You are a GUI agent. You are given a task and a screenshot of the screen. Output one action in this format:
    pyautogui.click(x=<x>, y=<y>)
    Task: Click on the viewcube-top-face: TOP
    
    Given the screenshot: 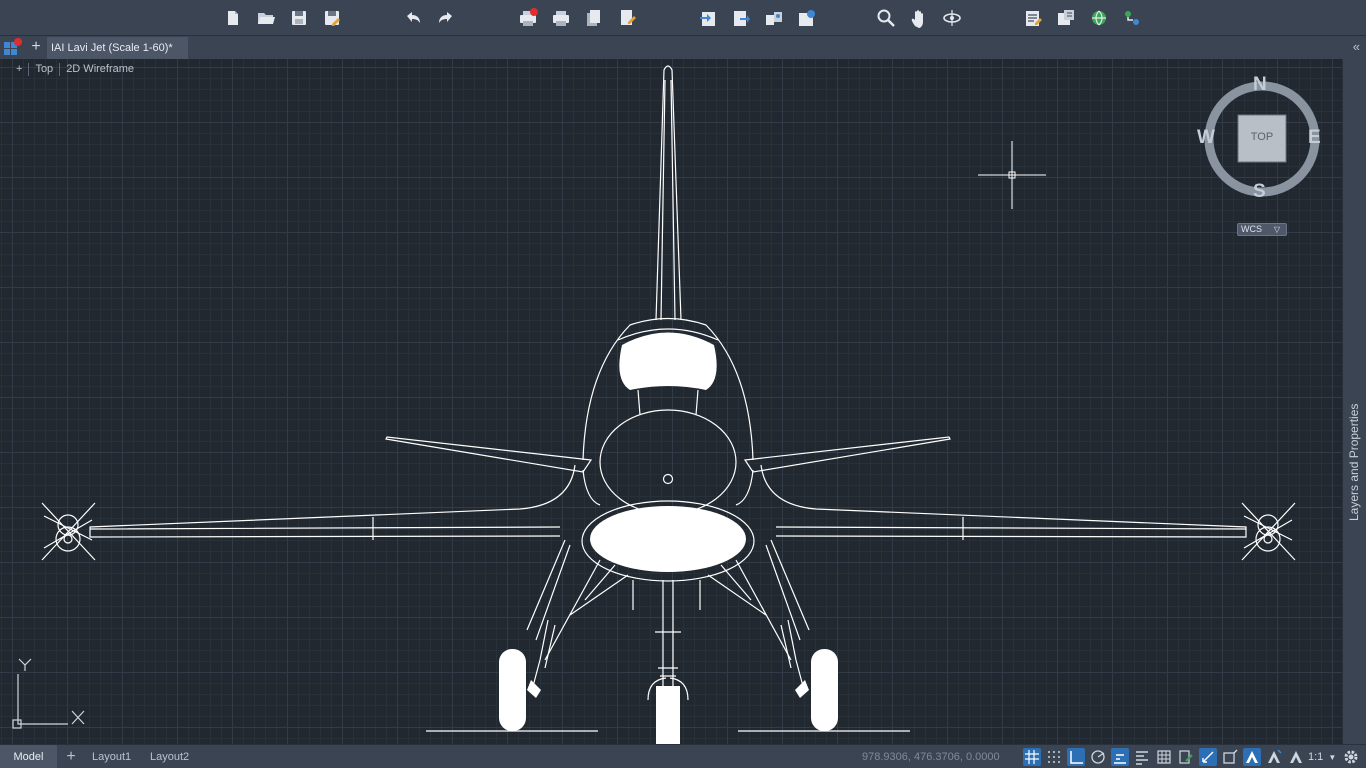 What is the action you would take?
    pyautogui.click(x=1262, y=137)
    